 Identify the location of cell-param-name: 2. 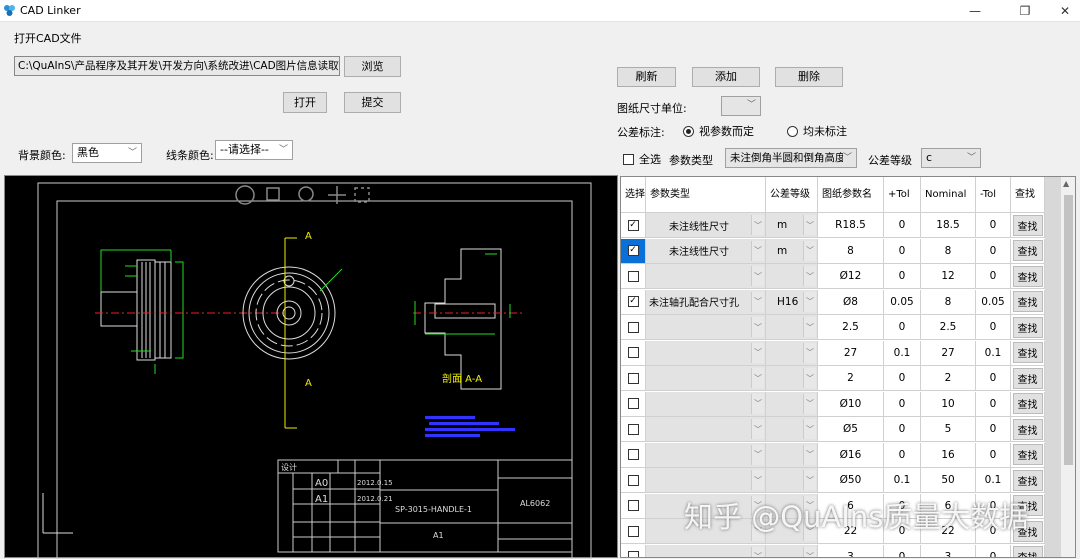
(851, 378).